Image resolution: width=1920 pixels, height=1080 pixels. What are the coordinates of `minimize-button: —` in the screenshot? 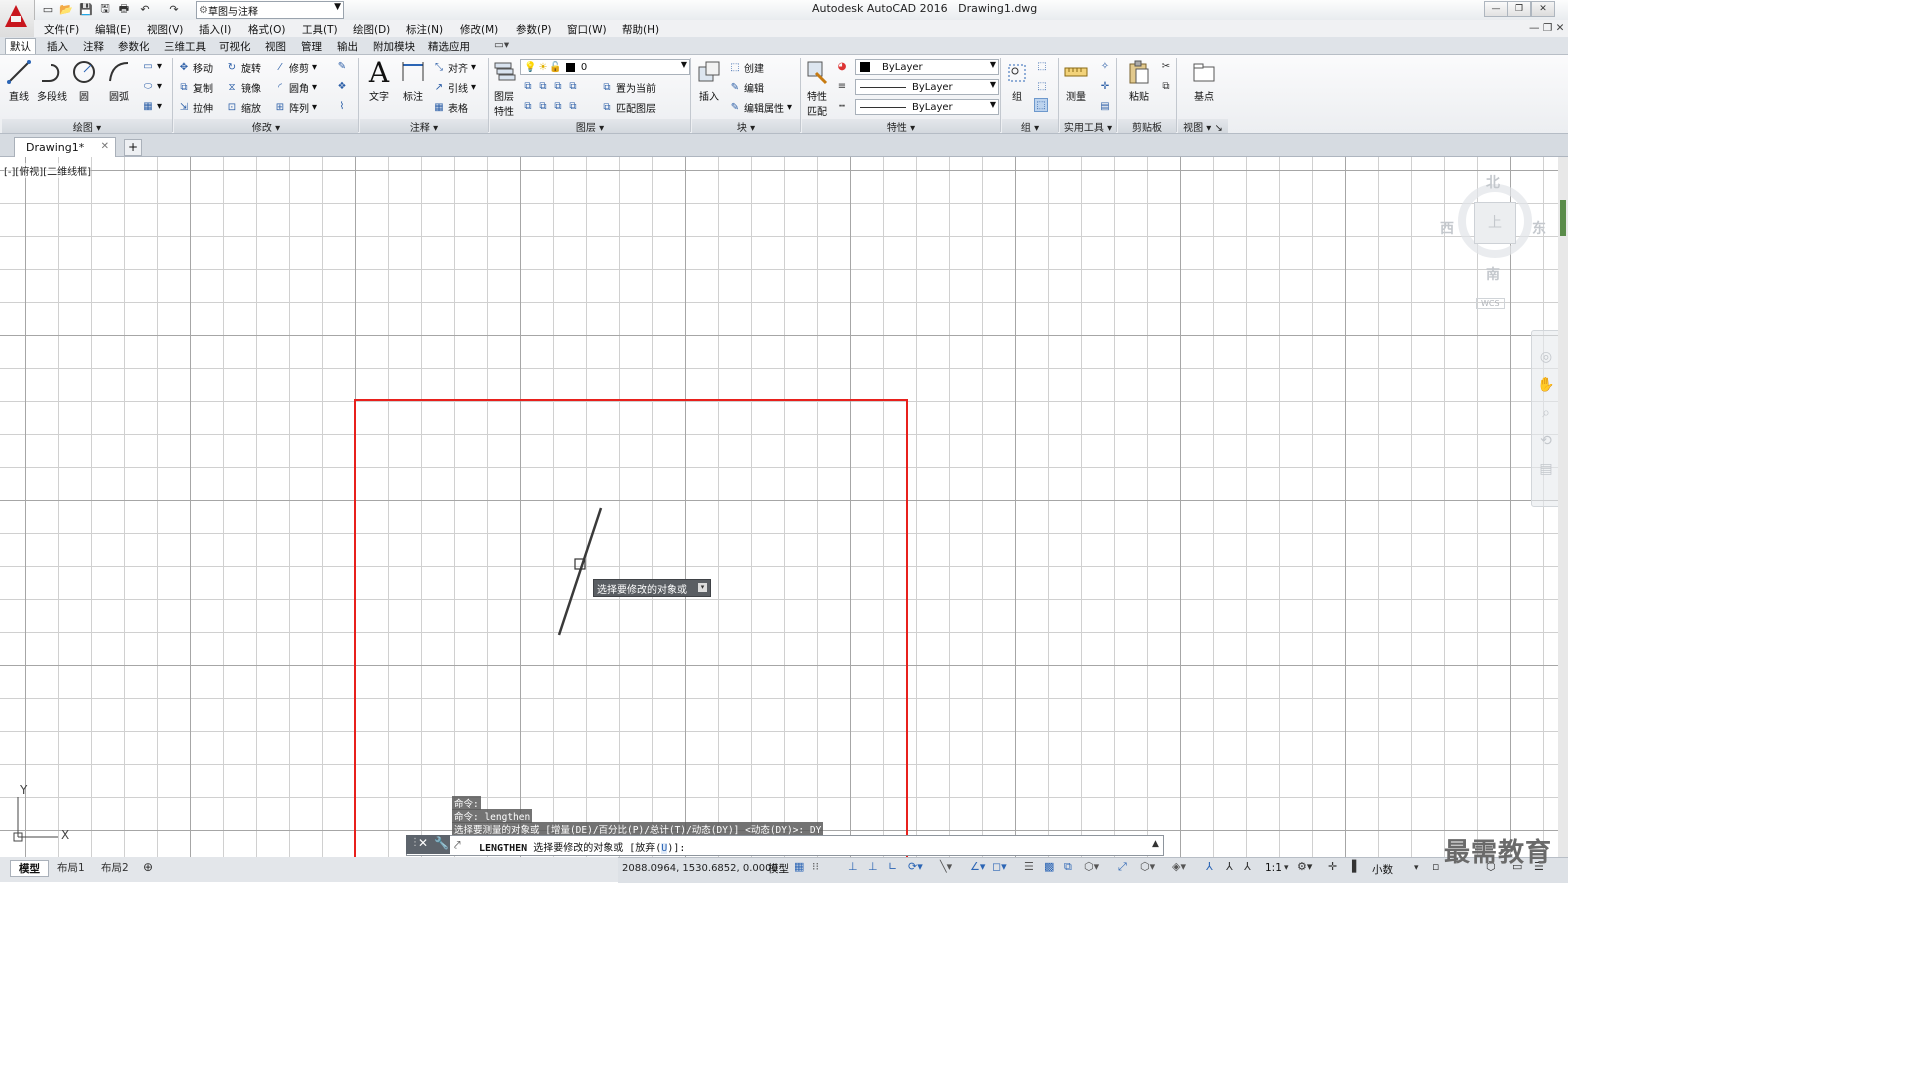 It's located at (1496, 9).